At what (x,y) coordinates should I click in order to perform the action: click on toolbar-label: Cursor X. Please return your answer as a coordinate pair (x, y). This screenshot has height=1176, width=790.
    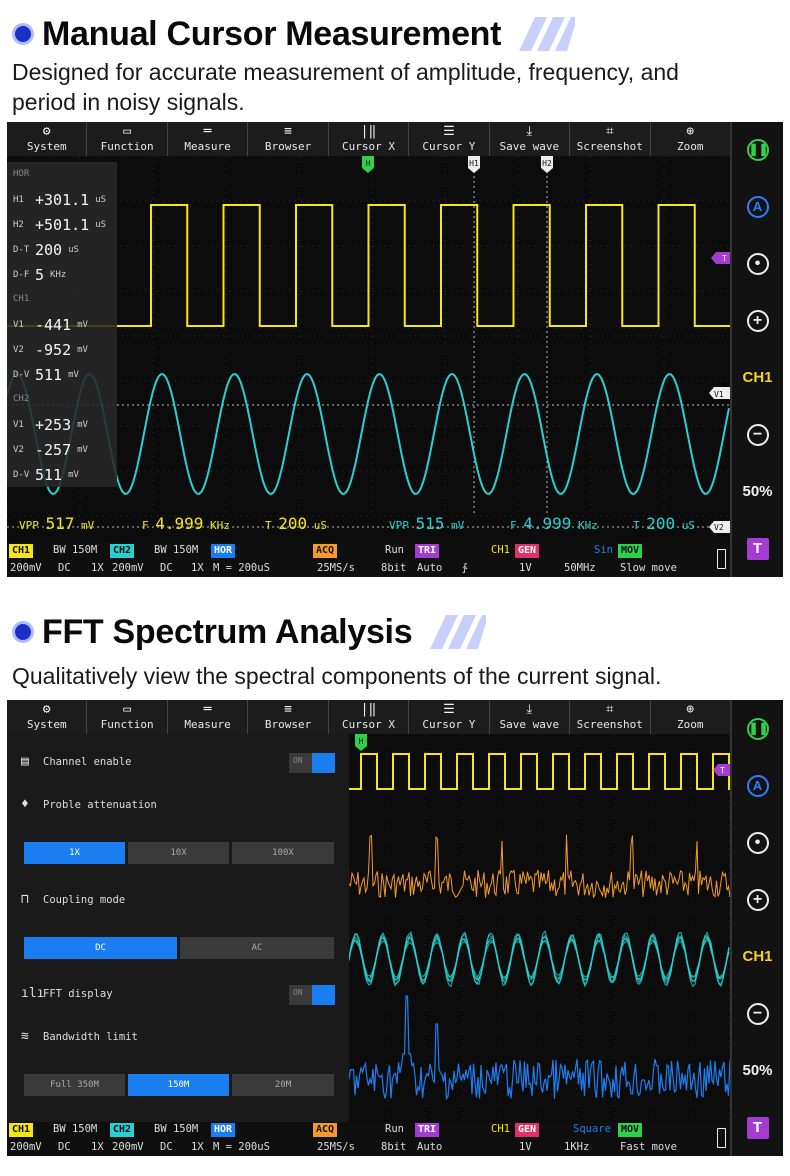
    Looking at the image, I should click on (368, 724).